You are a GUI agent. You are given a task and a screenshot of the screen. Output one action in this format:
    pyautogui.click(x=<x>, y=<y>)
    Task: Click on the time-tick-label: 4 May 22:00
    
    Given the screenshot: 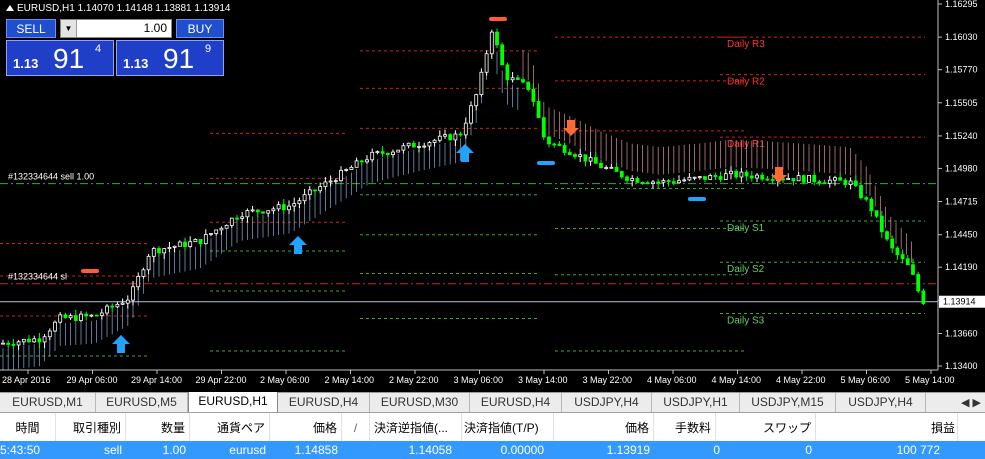 What is the action you would take?
    pyautogui.click(x=801, y=380)
    